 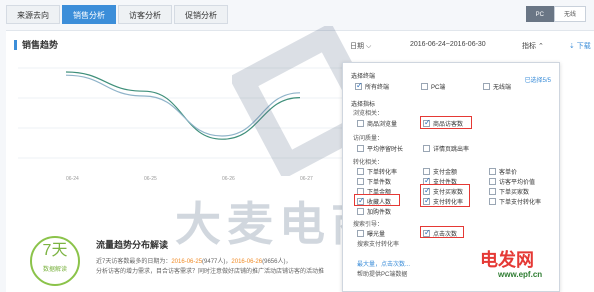 I want to click on metric-option: 曝光量, so click(x=371, y=233).